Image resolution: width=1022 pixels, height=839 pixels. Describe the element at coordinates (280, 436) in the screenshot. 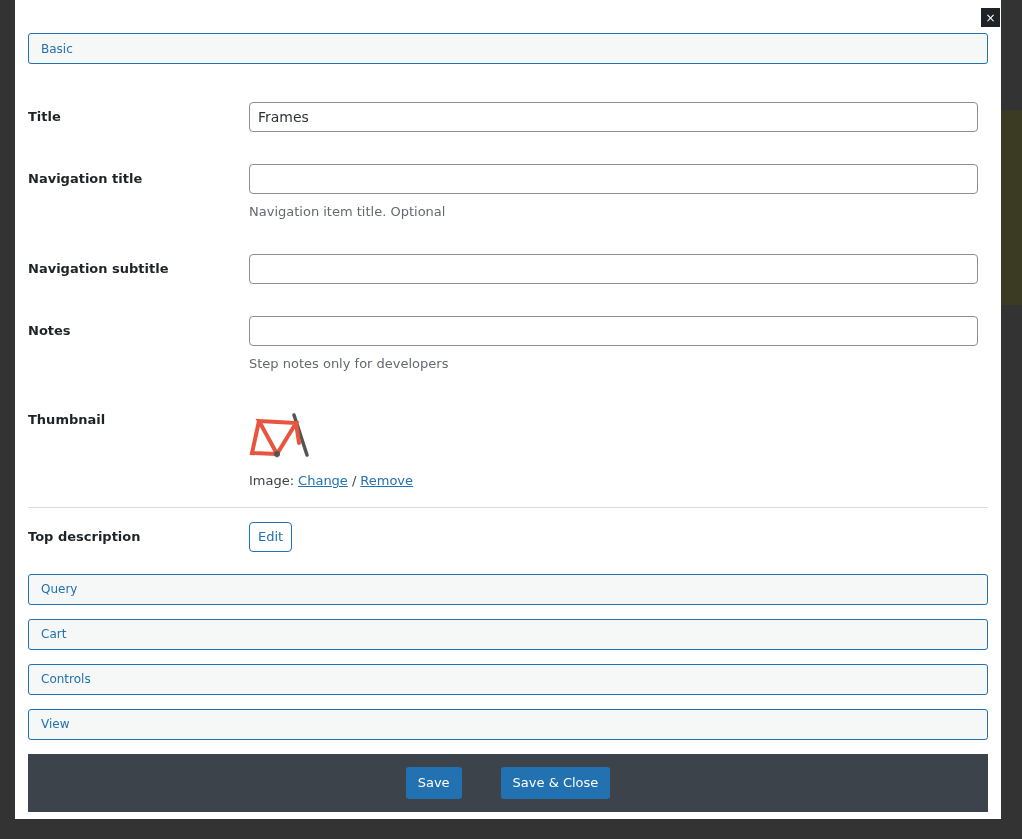

I see `bicycle-frame-icon` at that location.